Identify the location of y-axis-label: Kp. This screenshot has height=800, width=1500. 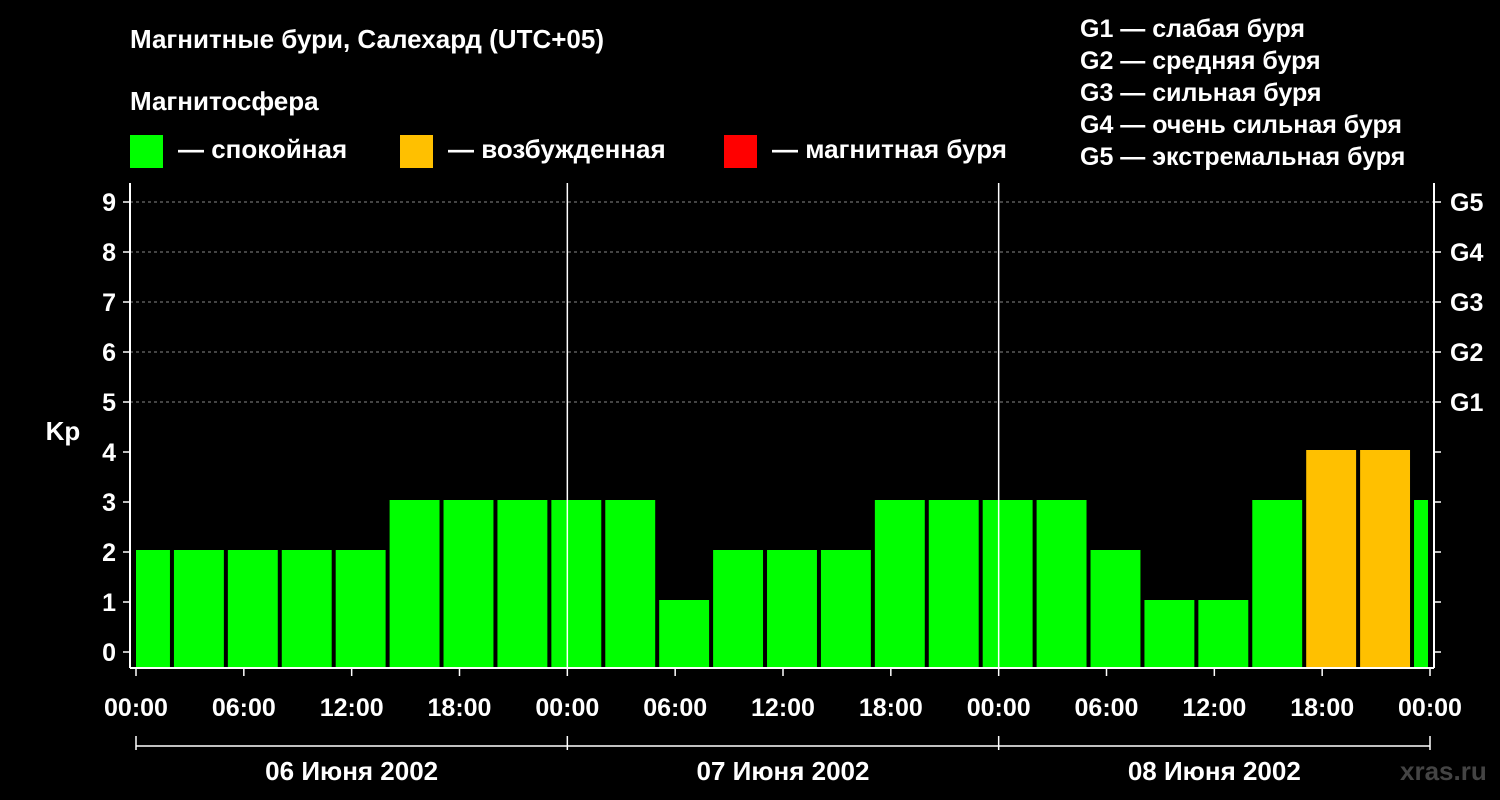
(63, 431).